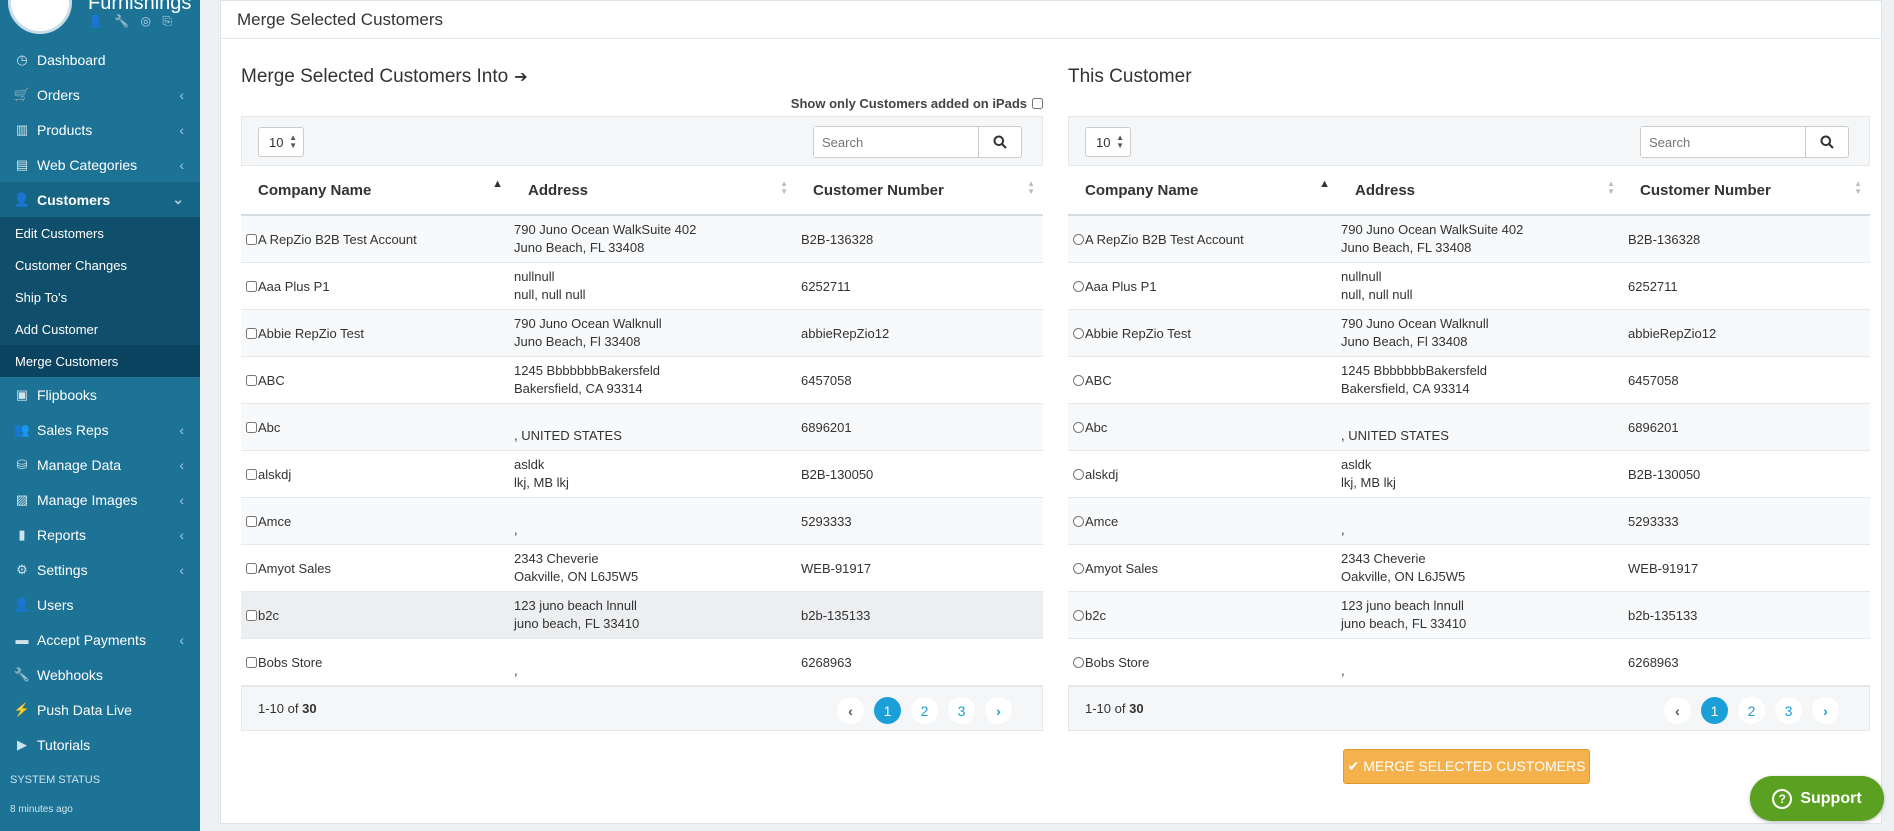  What do you see at coordinates (1827, 142) in the screenshot?
I see `right-search-button` at bounding box center [1827, 142].